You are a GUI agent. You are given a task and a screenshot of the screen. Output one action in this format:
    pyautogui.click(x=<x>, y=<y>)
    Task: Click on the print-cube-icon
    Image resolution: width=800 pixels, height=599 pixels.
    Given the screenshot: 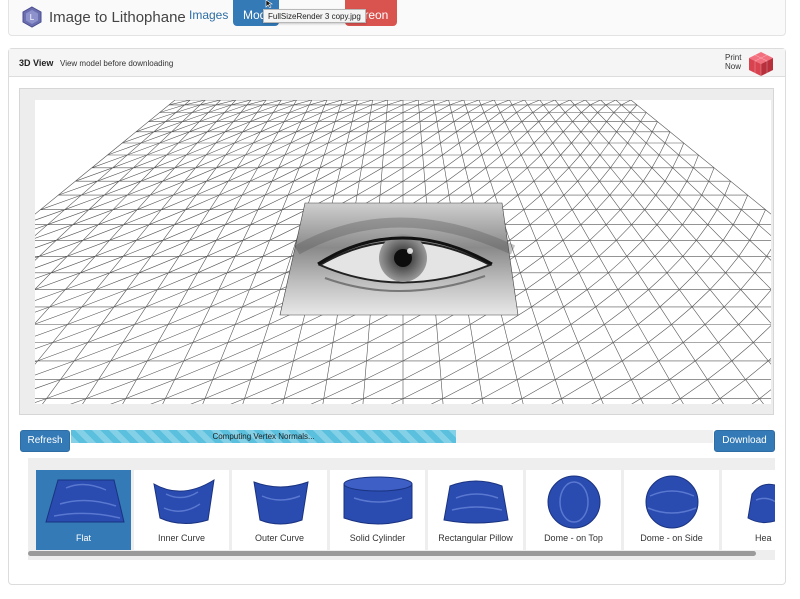 What is the action you would take?
    pyautogui.click(x=761, y=64)
    